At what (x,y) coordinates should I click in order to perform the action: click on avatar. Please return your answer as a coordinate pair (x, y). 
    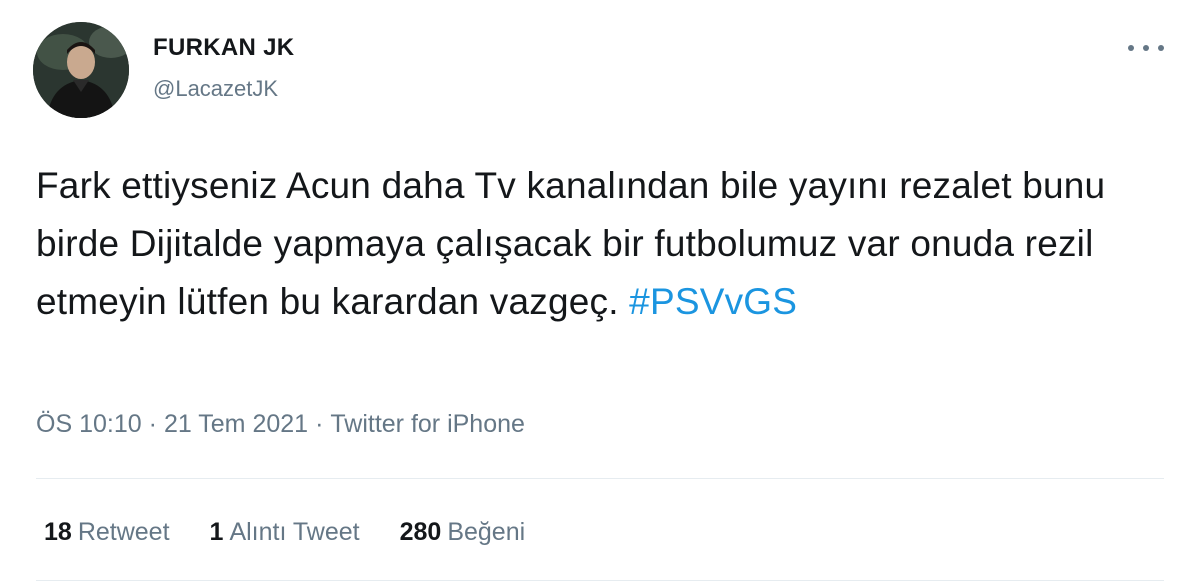
    Looking at the image, I should click on (81, 70).